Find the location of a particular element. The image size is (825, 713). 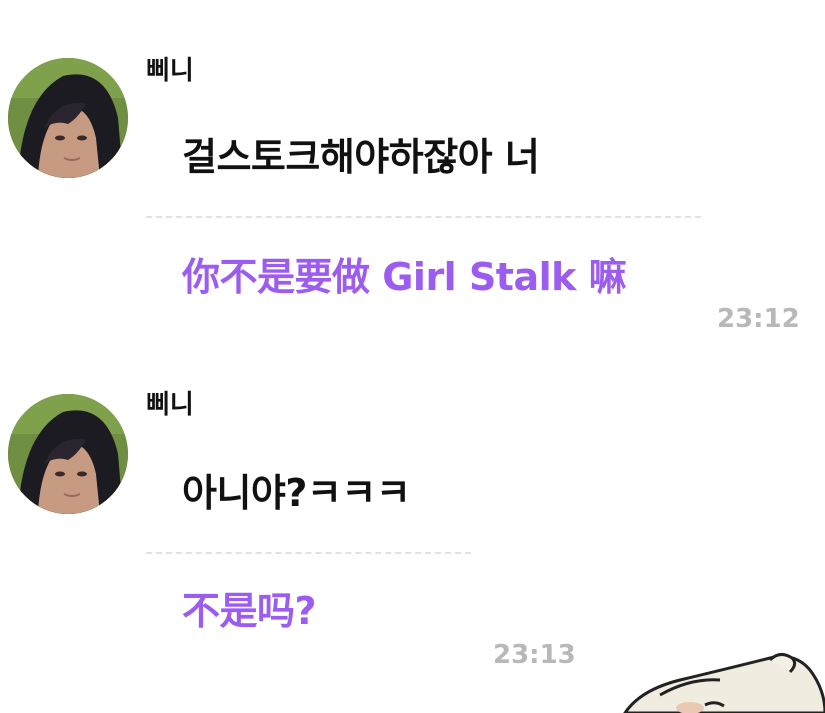

sticker-image is located at coordinates (722, 681).